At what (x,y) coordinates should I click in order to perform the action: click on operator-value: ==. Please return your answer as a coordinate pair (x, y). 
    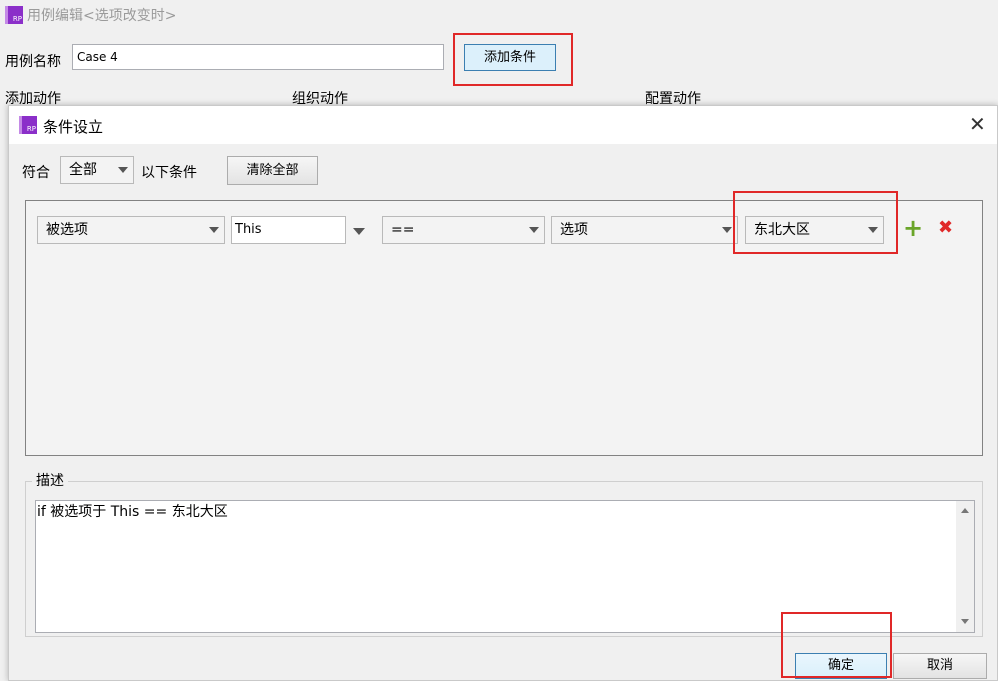
    Looking at the image, I should click on (403, 230).